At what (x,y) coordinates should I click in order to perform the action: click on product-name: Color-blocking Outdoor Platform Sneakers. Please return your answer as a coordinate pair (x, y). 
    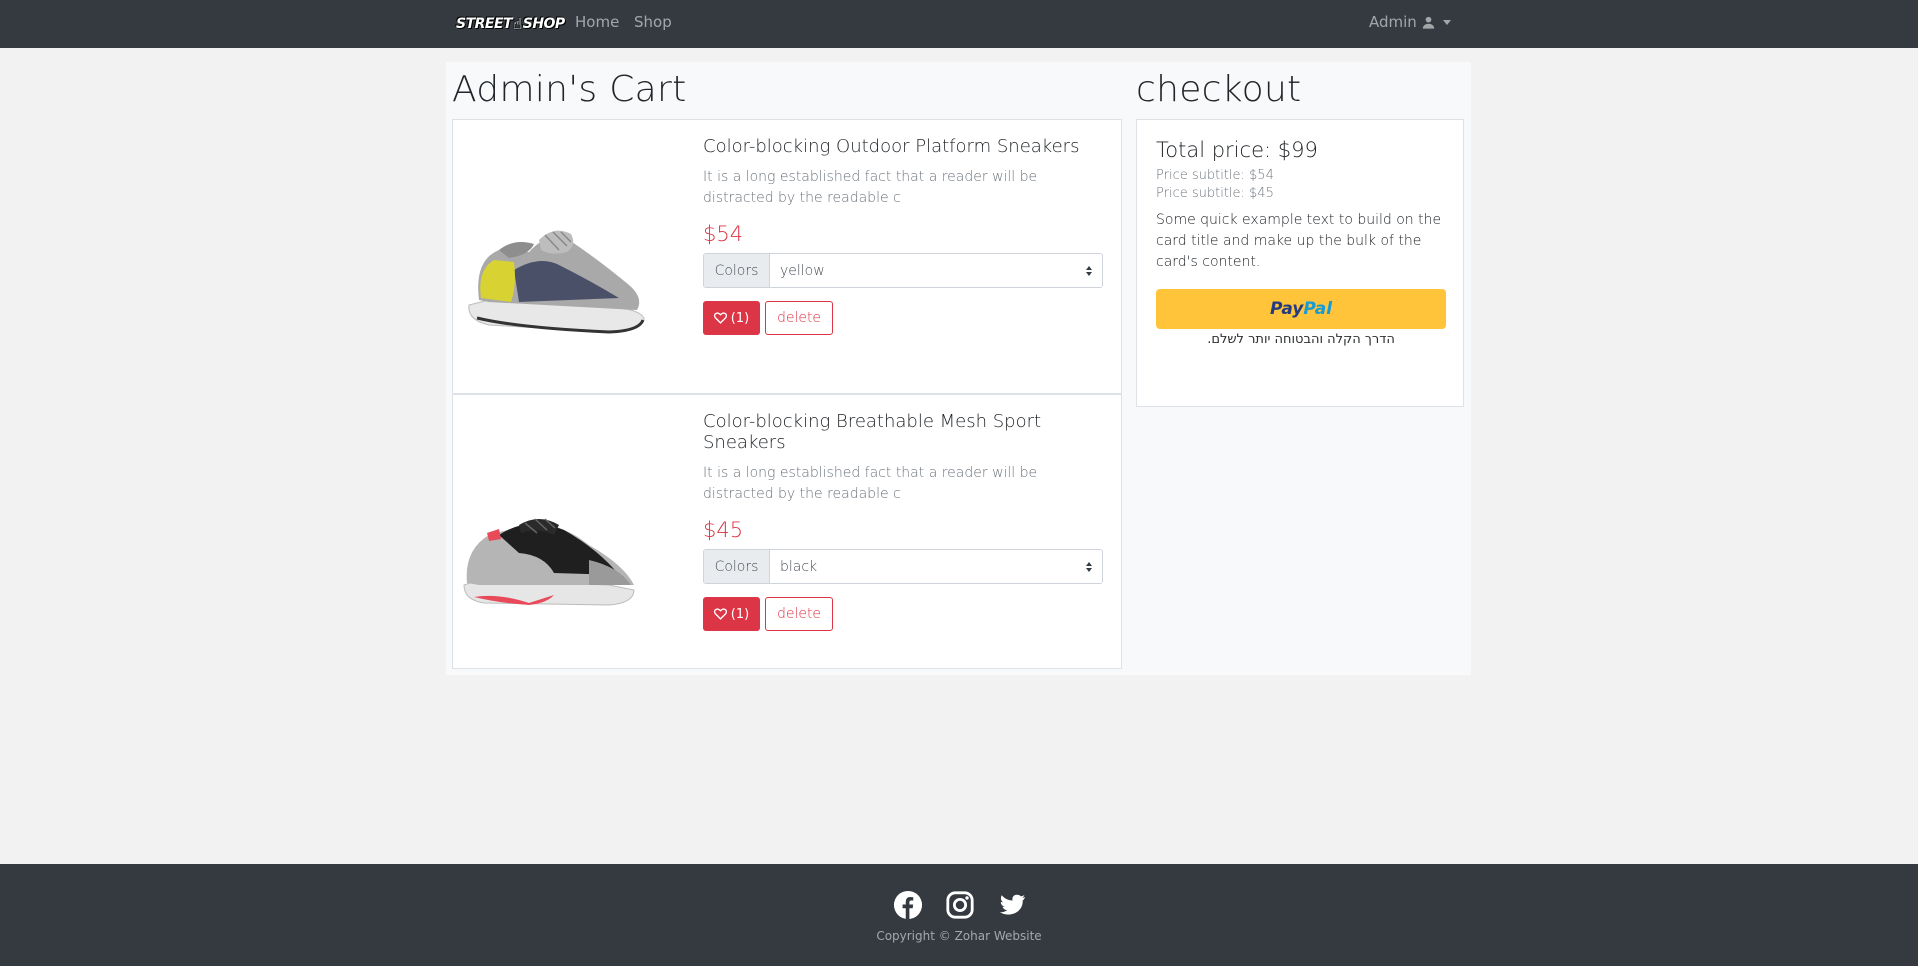
    Looking at the image, I should click on (907, 146).